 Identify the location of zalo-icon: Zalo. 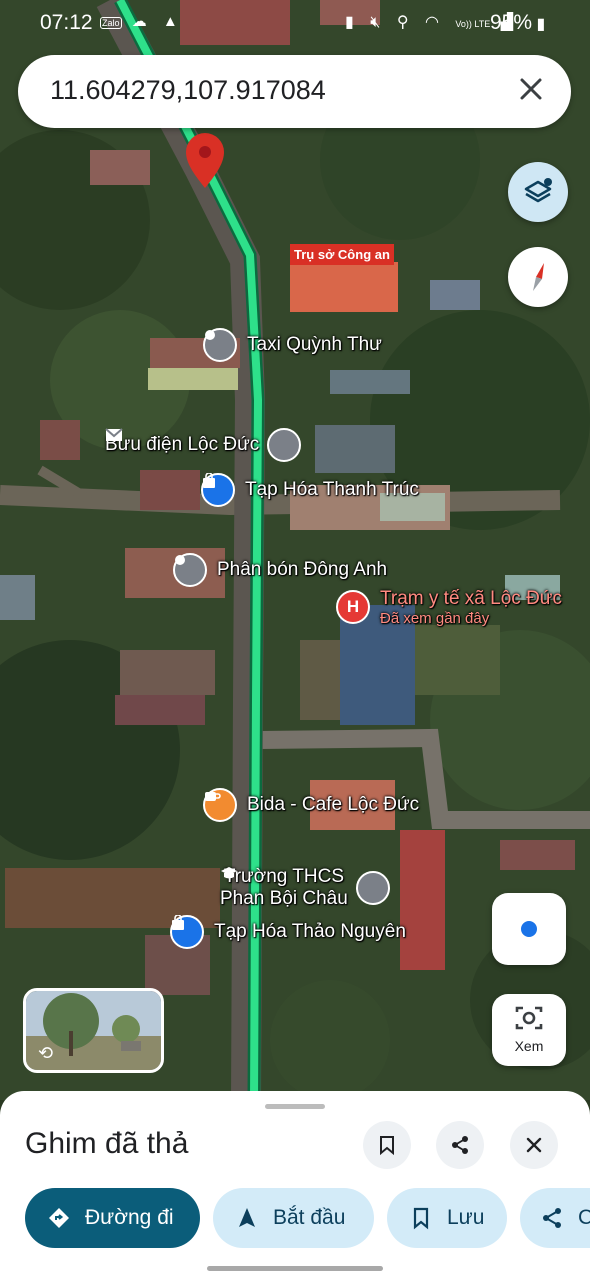
(111, 23).